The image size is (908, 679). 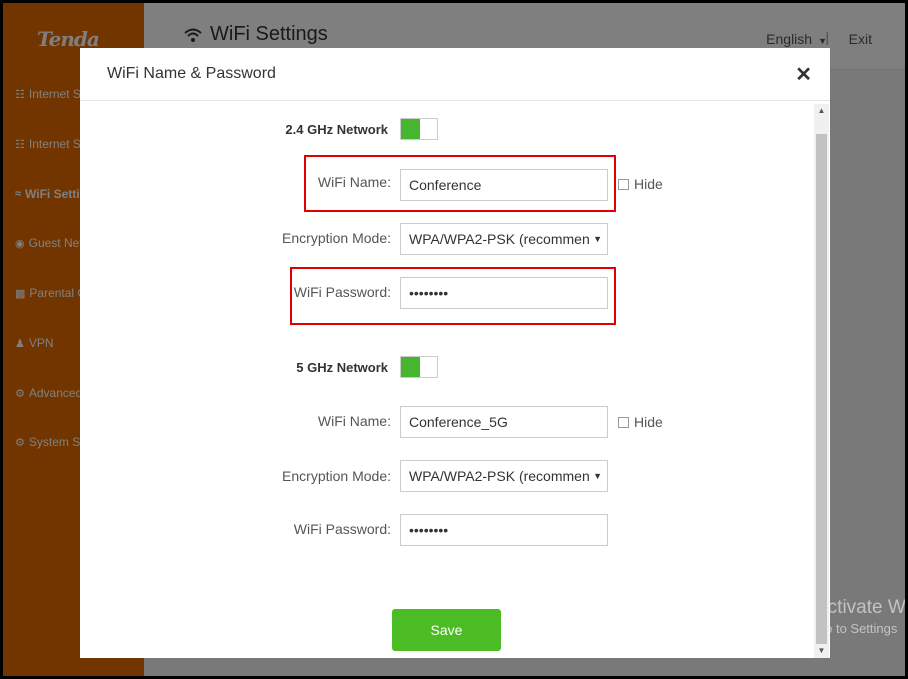 I want to click on network-24-toggle, so click(x=419, y=129).